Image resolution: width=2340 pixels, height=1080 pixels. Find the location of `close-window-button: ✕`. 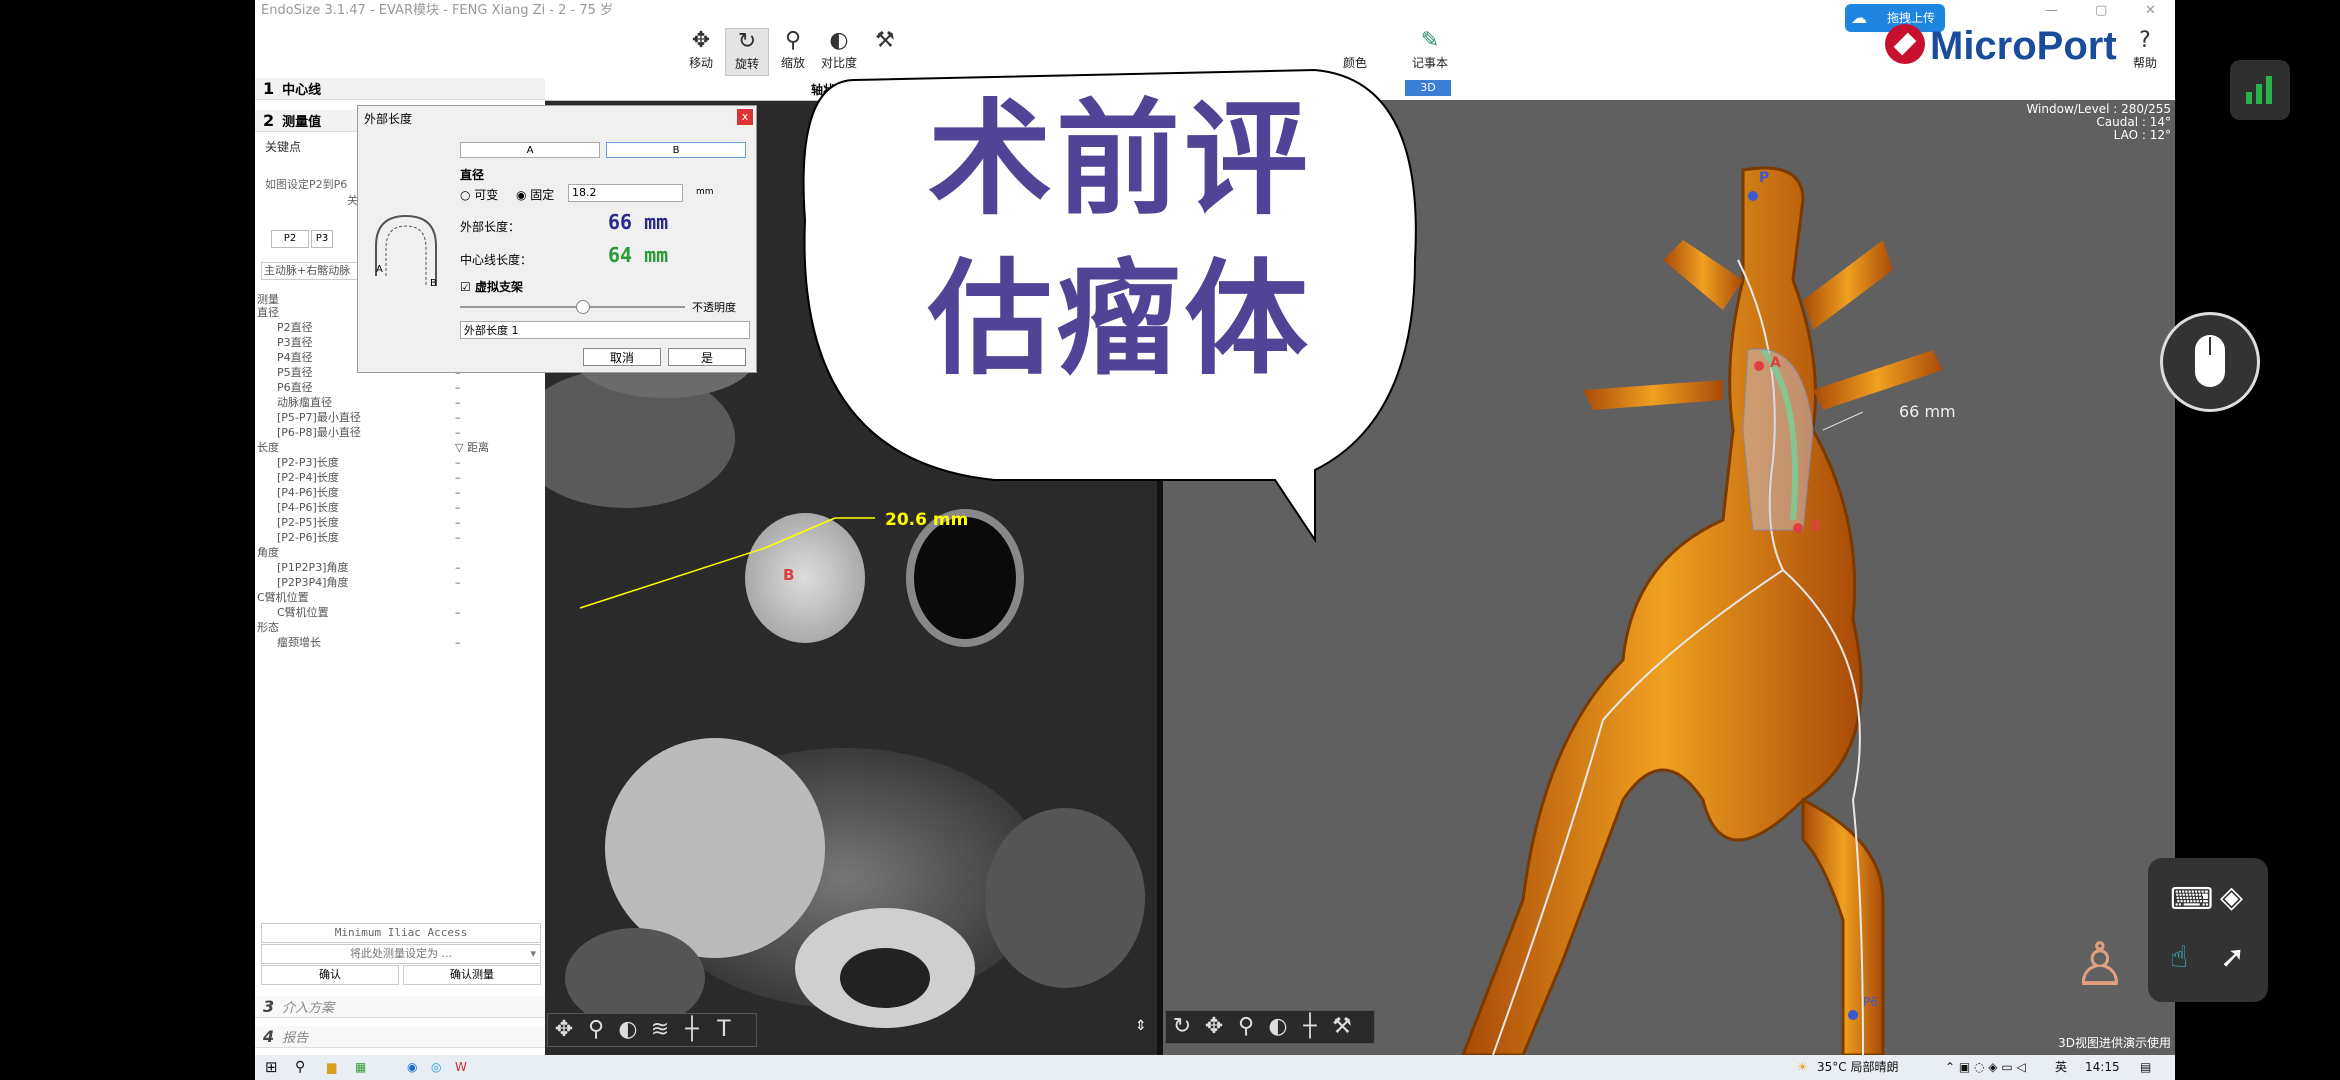

close-window-button: ✕ is located at coordinates (2150, 11).